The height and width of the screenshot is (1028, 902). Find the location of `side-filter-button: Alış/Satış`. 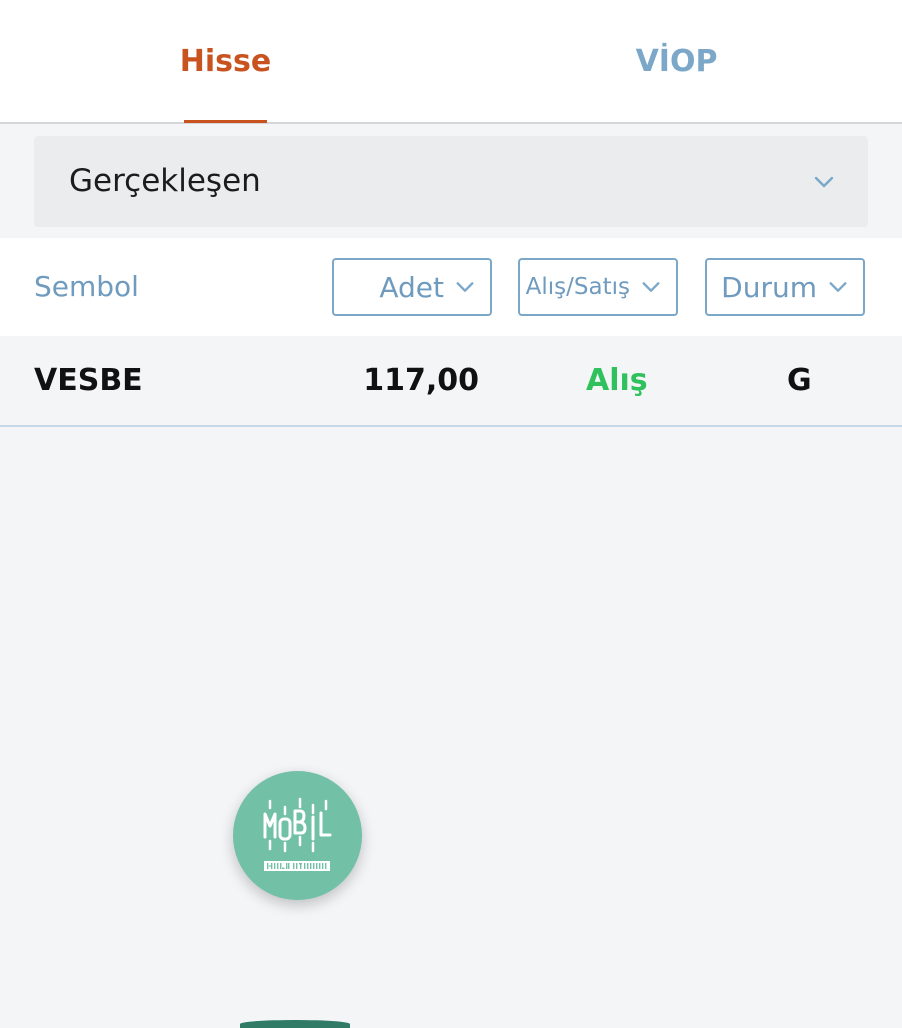

side-filter-button: Alış/Satış is located at coordinates (598, 287).